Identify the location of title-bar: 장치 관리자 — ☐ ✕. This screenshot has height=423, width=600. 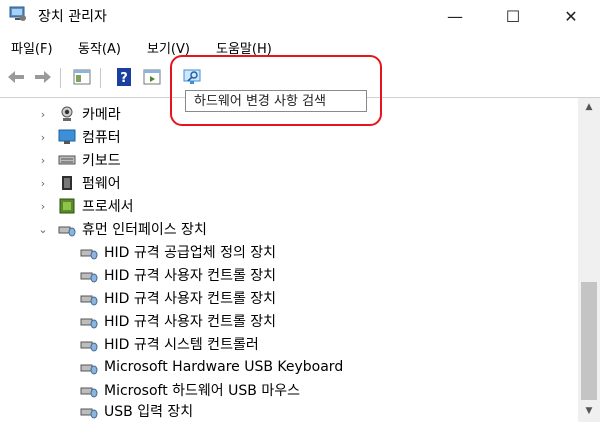
(300, 16).